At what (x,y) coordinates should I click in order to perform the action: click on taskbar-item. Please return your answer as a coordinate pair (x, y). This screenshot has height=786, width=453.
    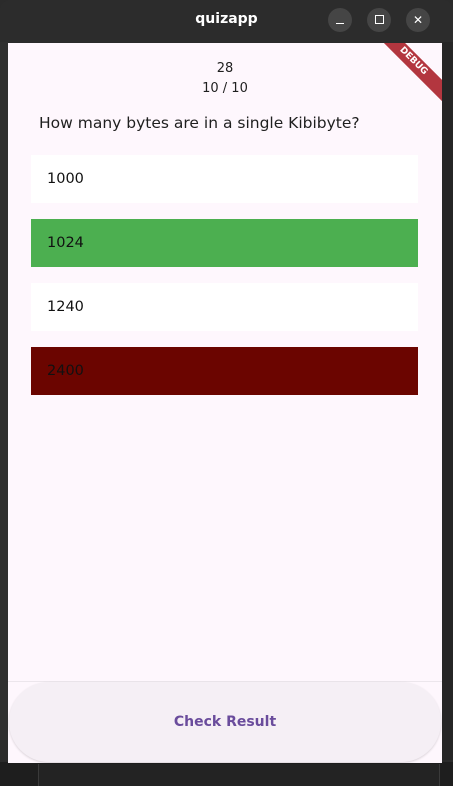
    Looking at the image, I should click on (239, 775).